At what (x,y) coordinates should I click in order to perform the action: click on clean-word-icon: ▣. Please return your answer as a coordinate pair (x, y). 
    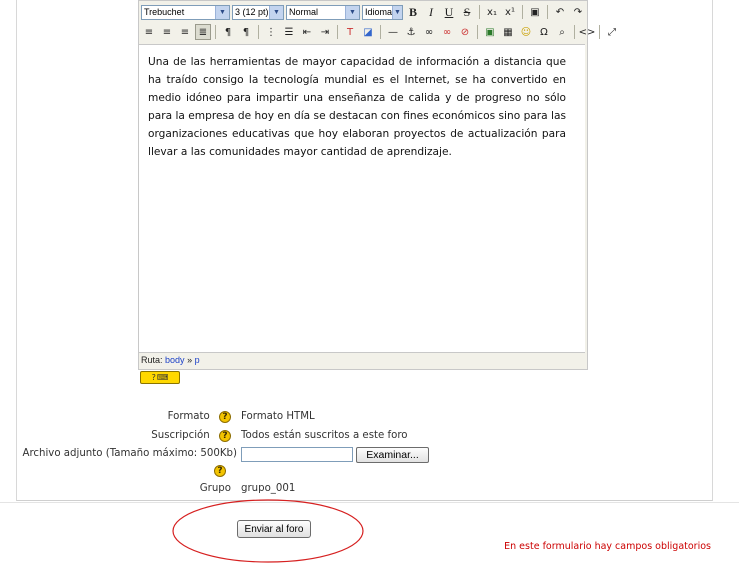
    Looking at the image, I should click on (535, 12).